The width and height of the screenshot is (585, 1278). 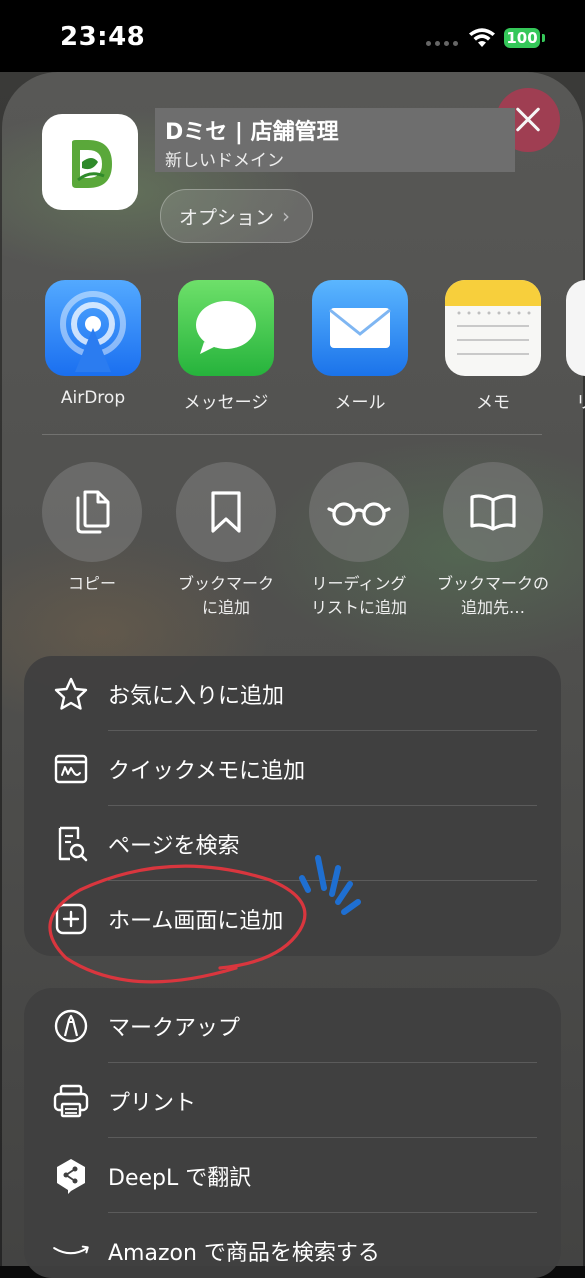 I want to click on app-subtitle: 新しいドメイン, so click(x=224, y=161).